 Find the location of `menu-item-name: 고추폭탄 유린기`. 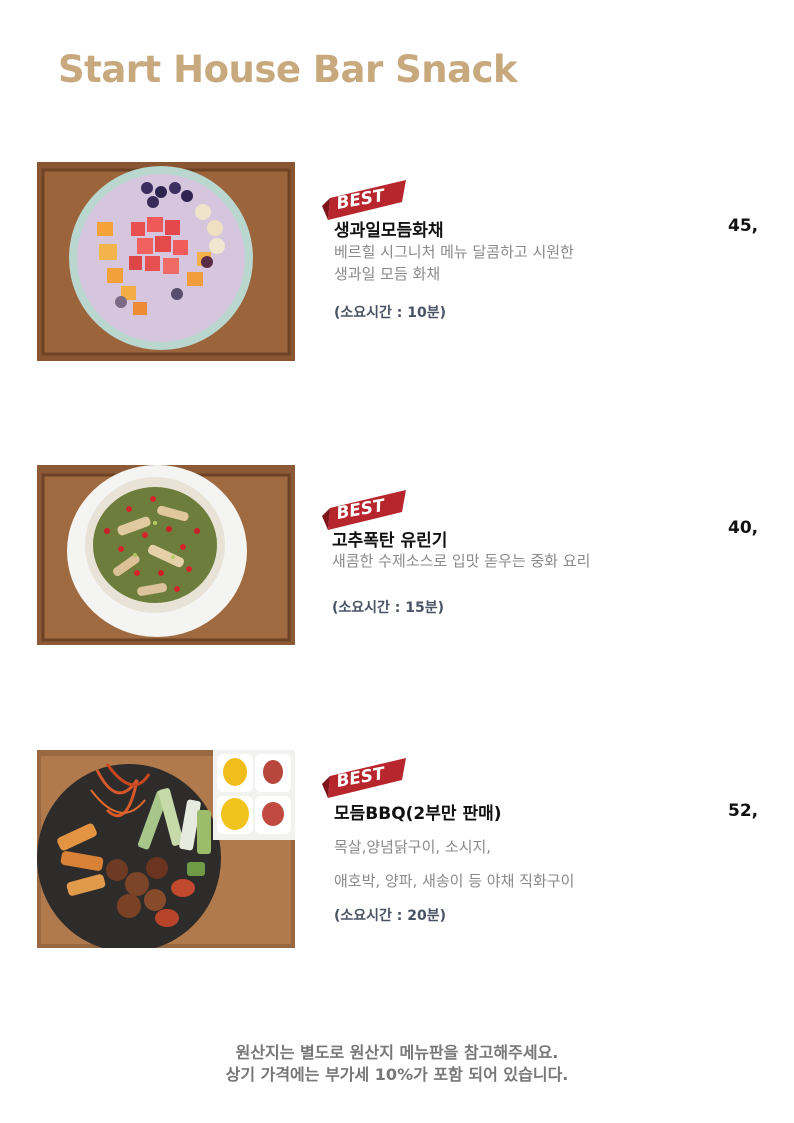

menu-item-name: 고추폭탄 유린기 is located at coordinates (390, 541).